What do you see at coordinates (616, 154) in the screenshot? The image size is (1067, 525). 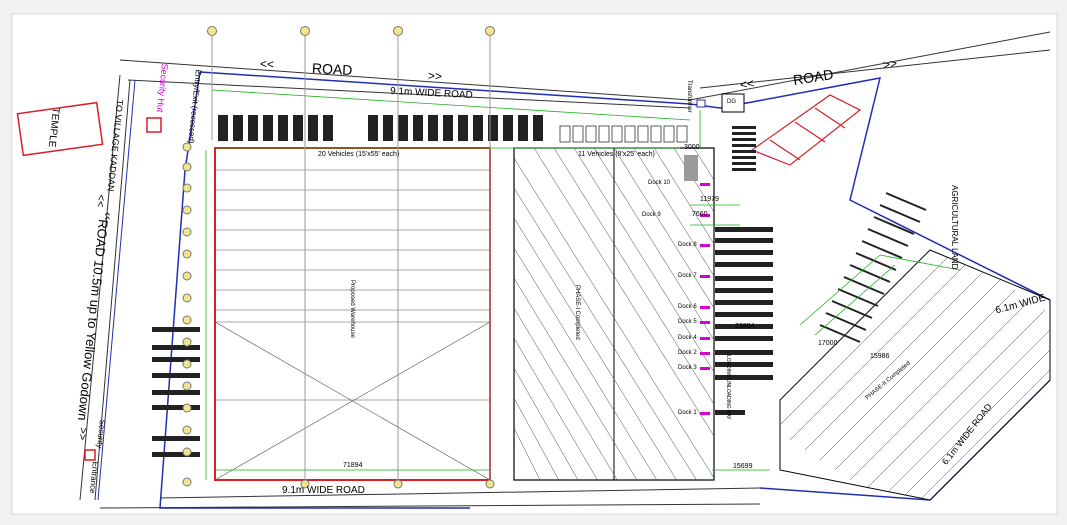 I see `parking-11-label: 11 Vehicles (8'x25' each)` at bounding box center [616, 154].